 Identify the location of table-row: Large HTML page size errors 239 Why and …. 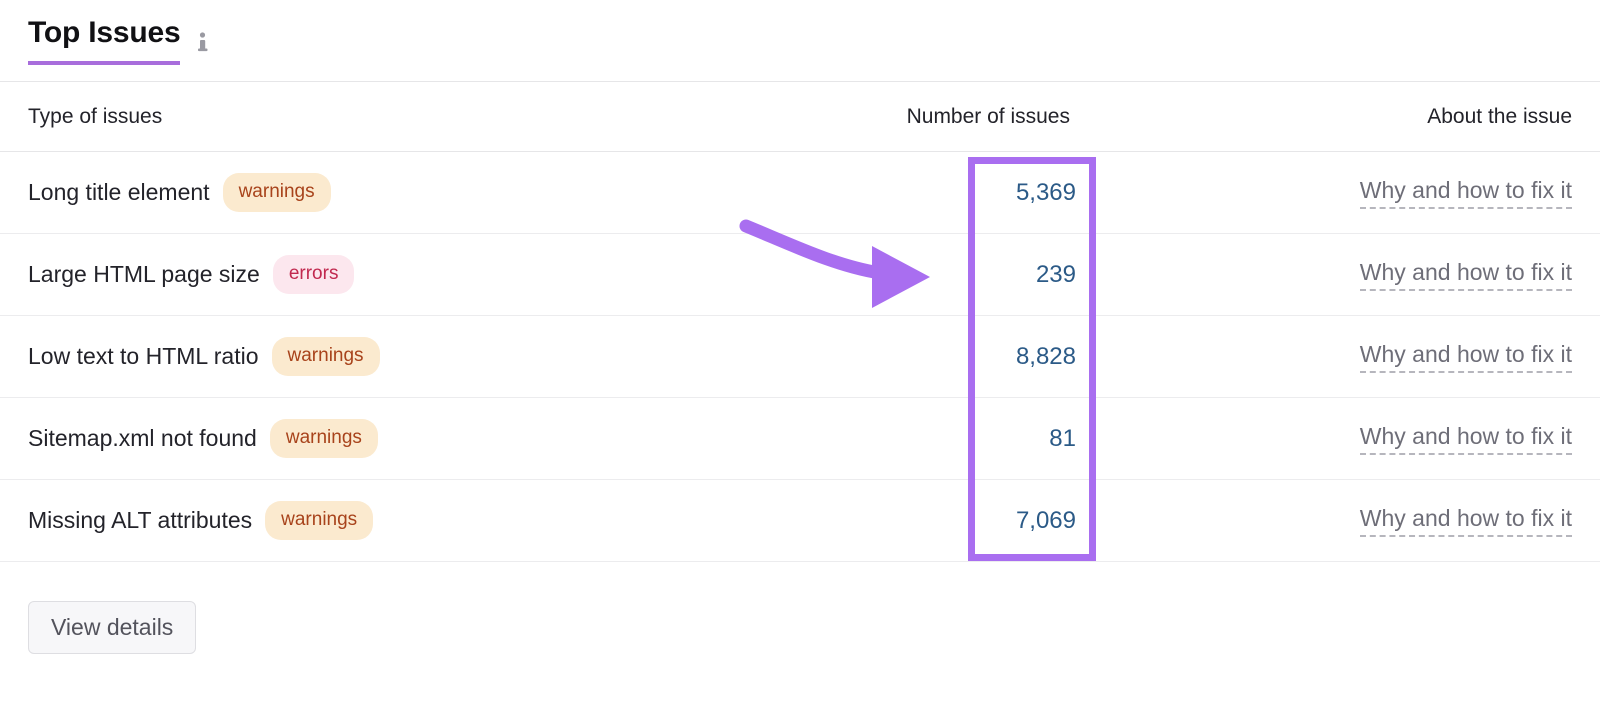
(800, 275).